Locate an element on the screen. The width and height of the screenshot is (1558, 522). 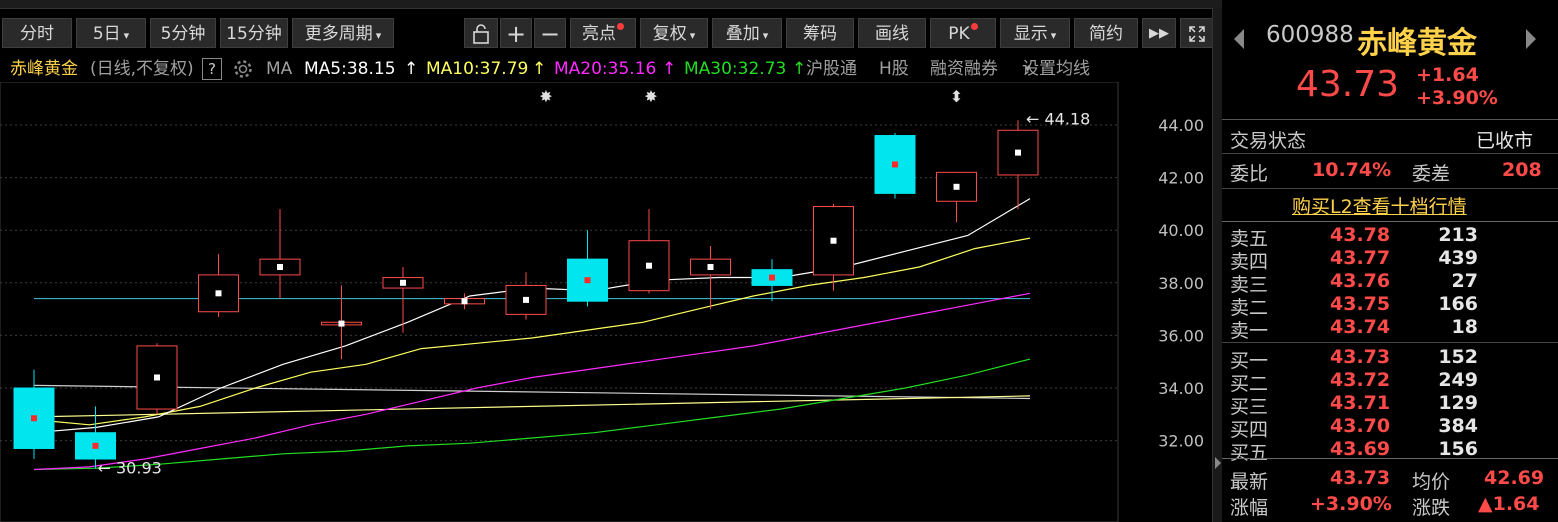
bid-vol: 384 is located at coordinates (1458, 426).